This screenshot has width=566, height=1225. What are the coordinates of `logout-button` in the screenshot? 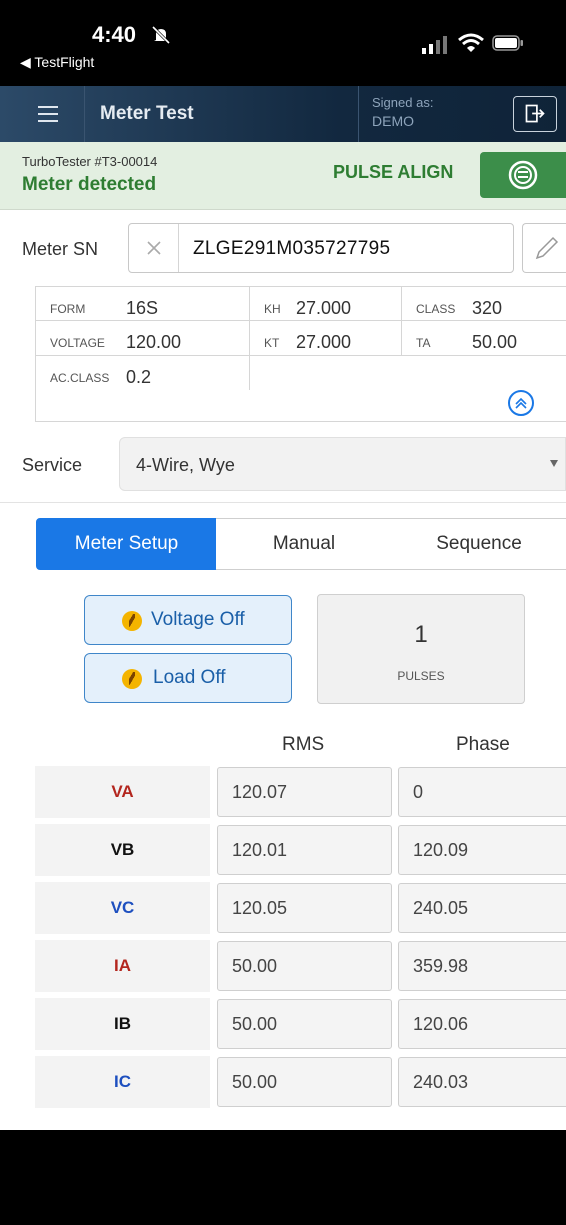 It's located at (535, 114).